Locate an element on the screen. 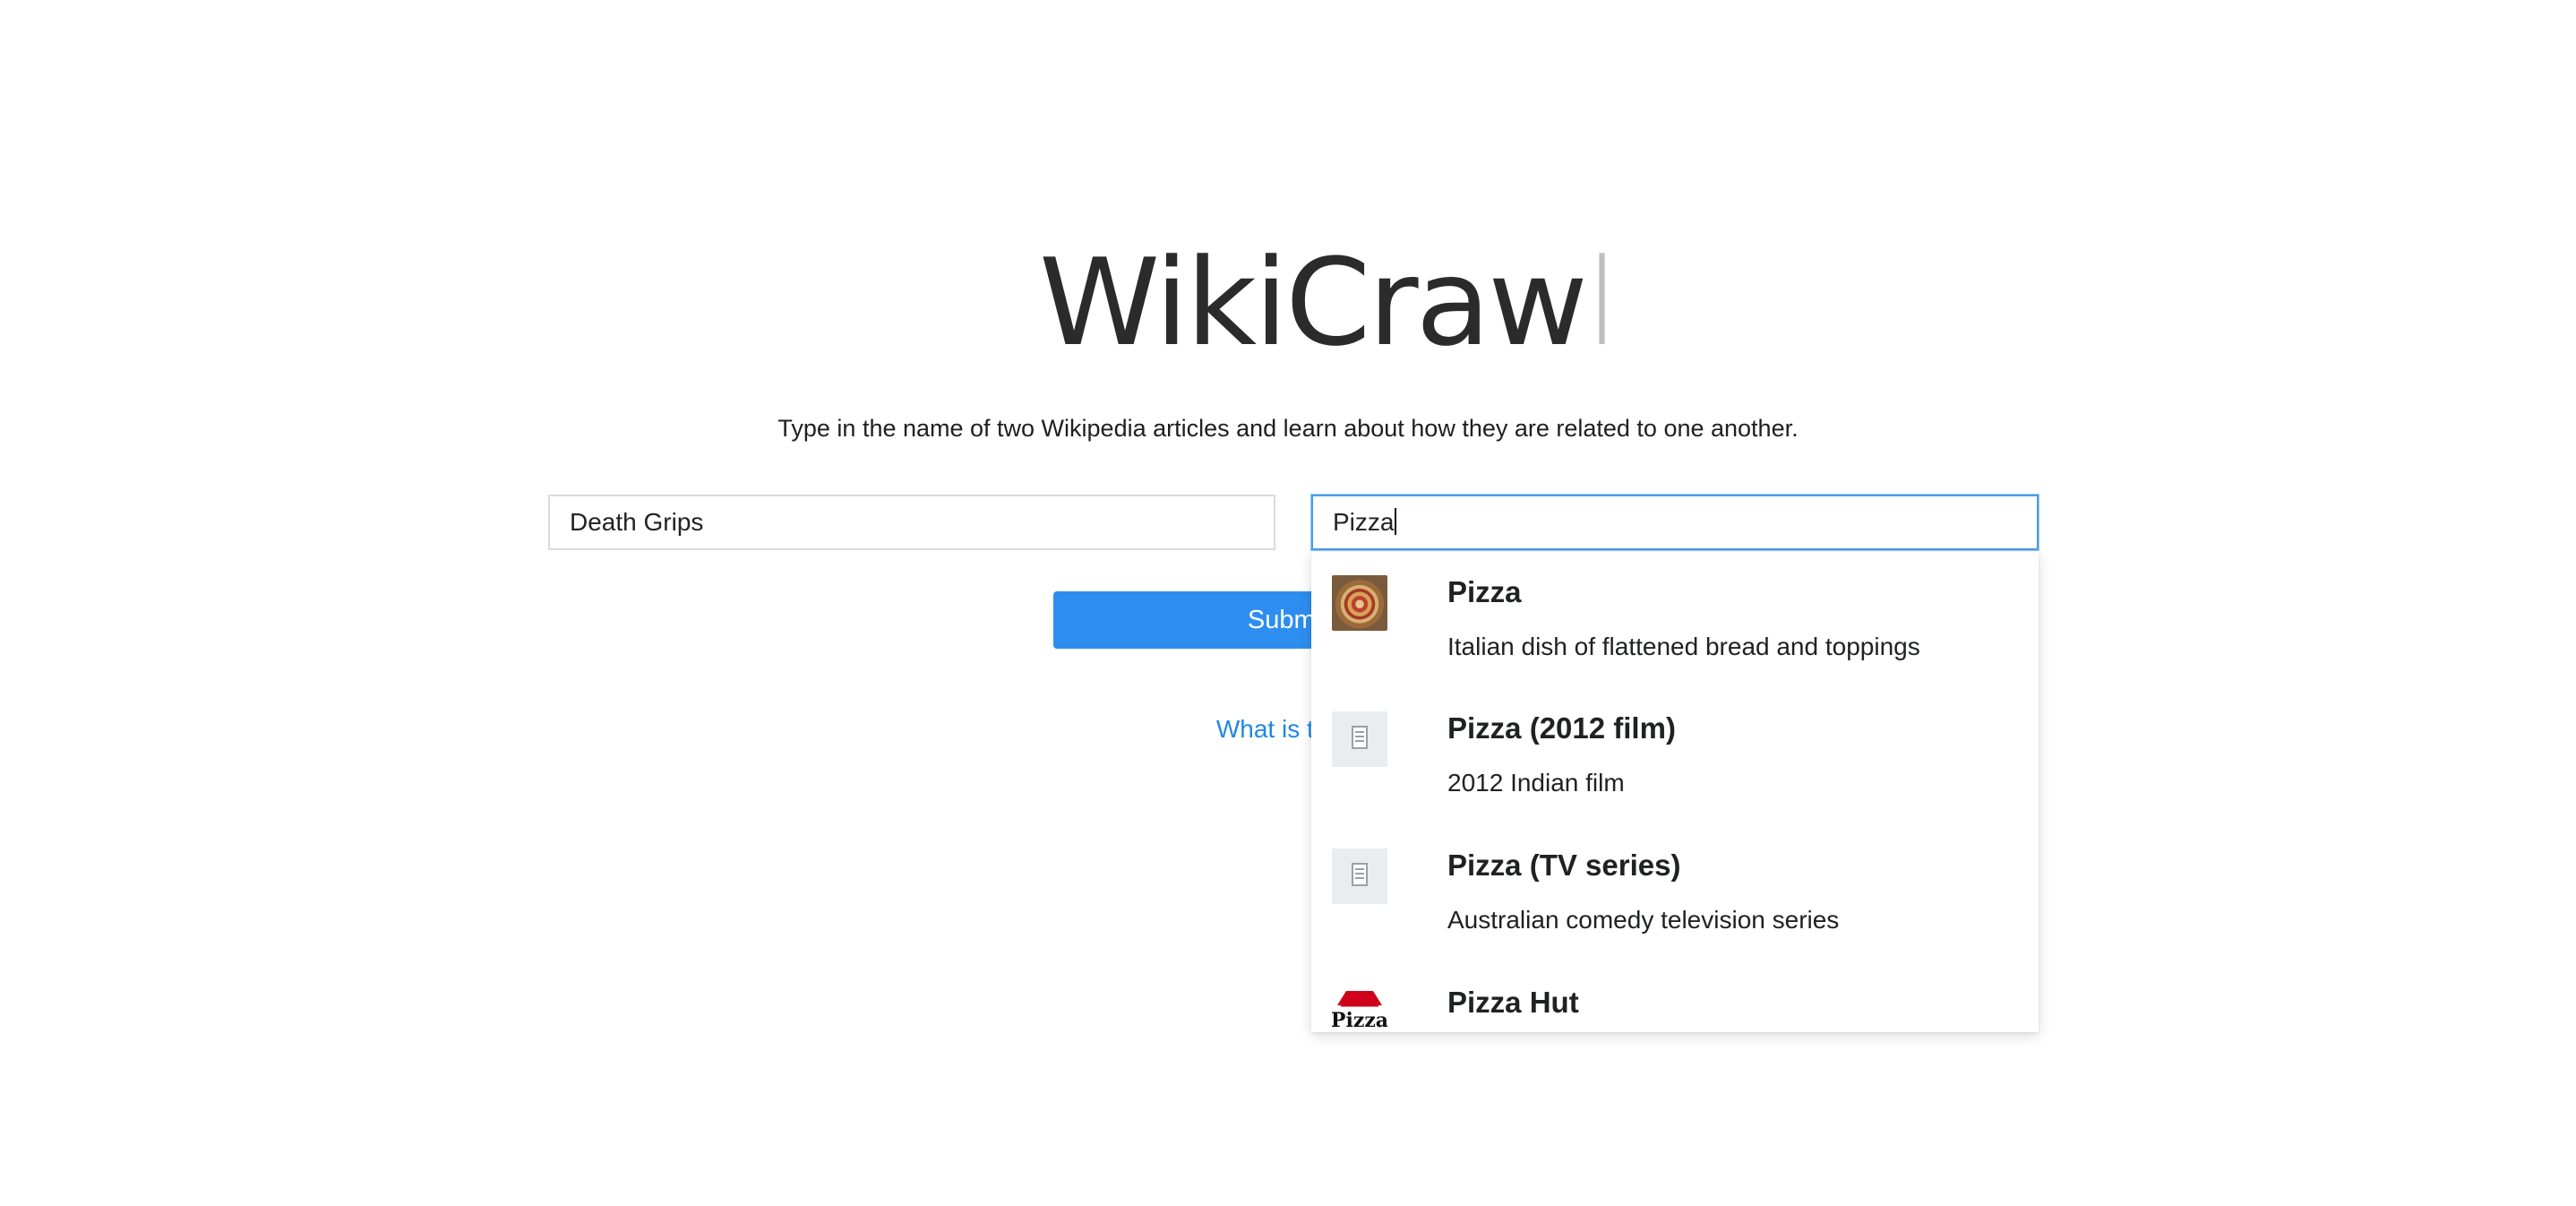  end-article-value: Pizza is located at coordinates (1364, 522).